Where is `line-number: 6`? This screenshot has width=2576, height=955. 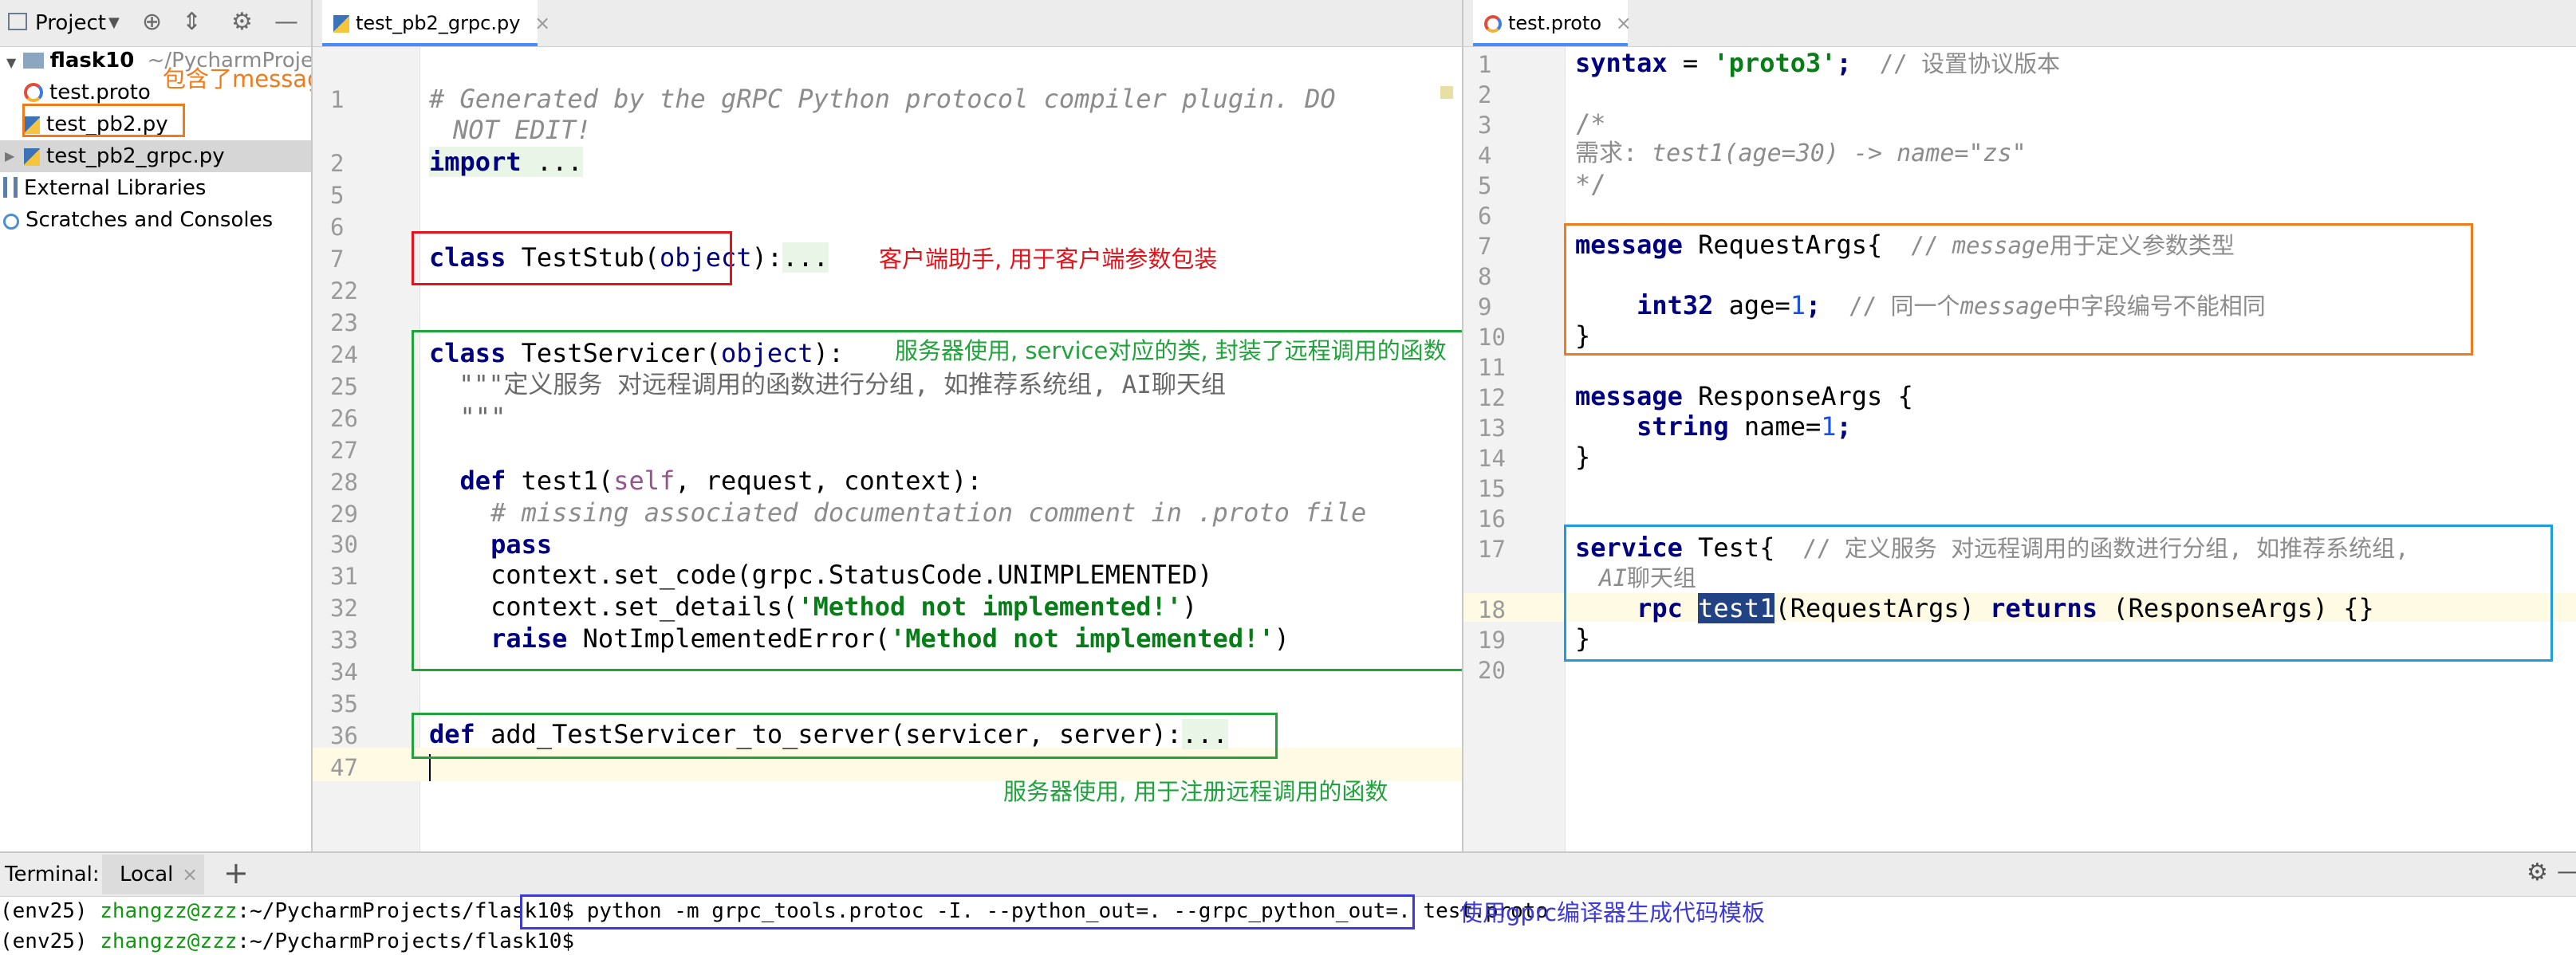 line-number: 6 is located at coordinates (337, 227).